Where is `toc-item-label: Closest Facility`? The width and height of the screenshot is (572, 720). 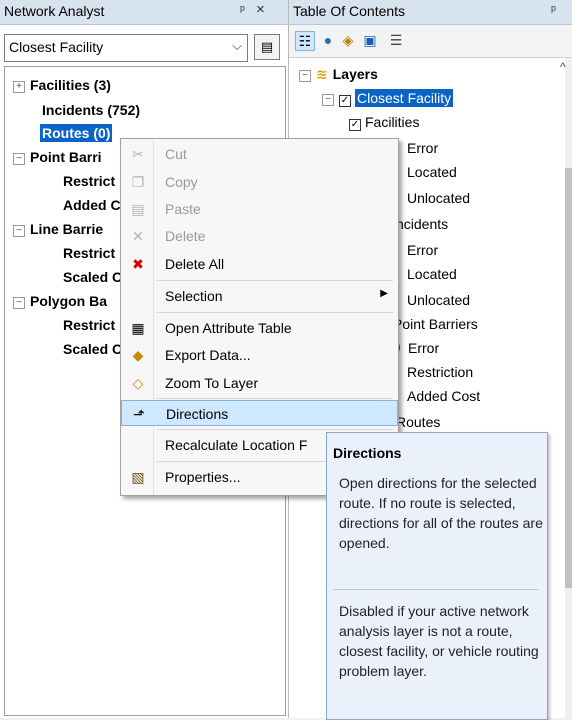
toc-item-label: Closest Facility is located at coordinates (404, 98).